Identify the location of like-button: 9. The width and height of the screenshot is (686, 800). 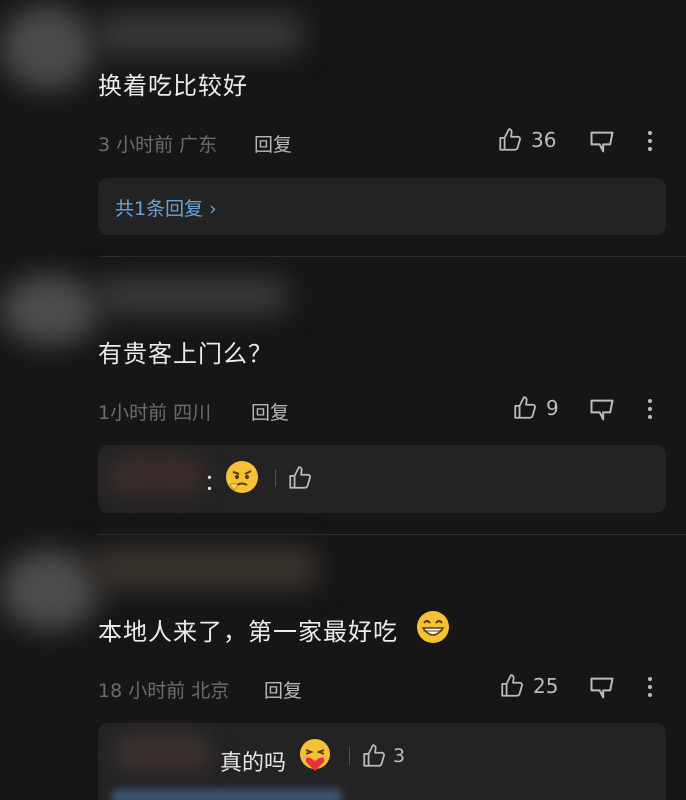
(535, 408).